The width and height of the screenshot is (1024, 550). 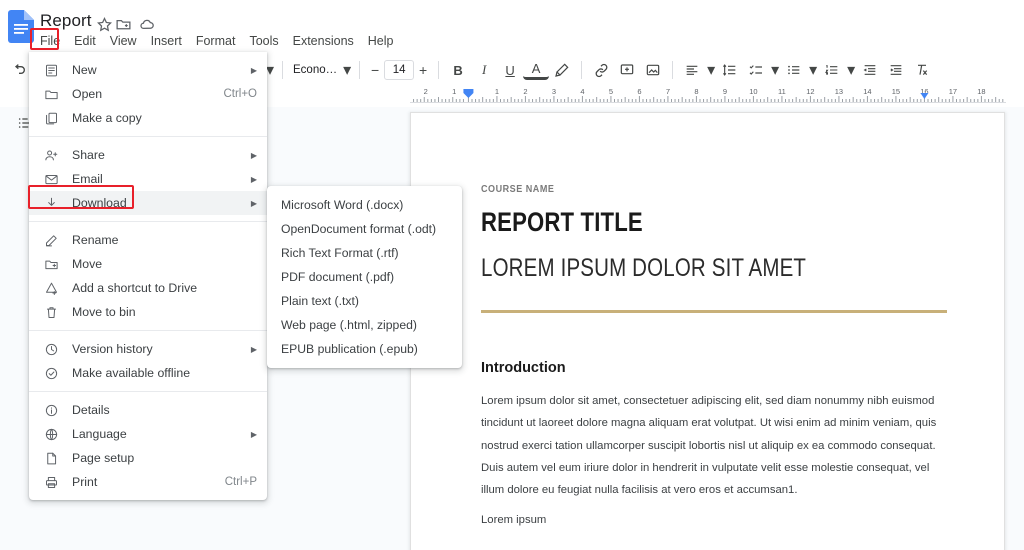 I want to click on insert-image-icon, so click(x=653, y=70).